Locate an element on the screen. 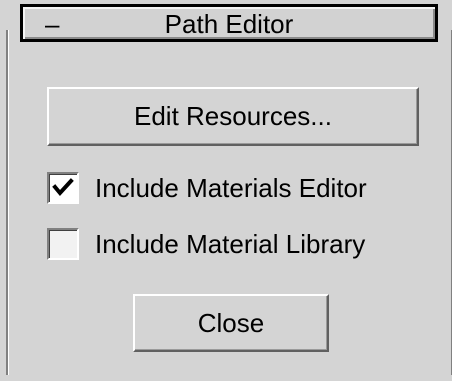 The height and width of the screenshot is (381, 452). rollout-title: Path Editor is located at coordinates (229, 24).